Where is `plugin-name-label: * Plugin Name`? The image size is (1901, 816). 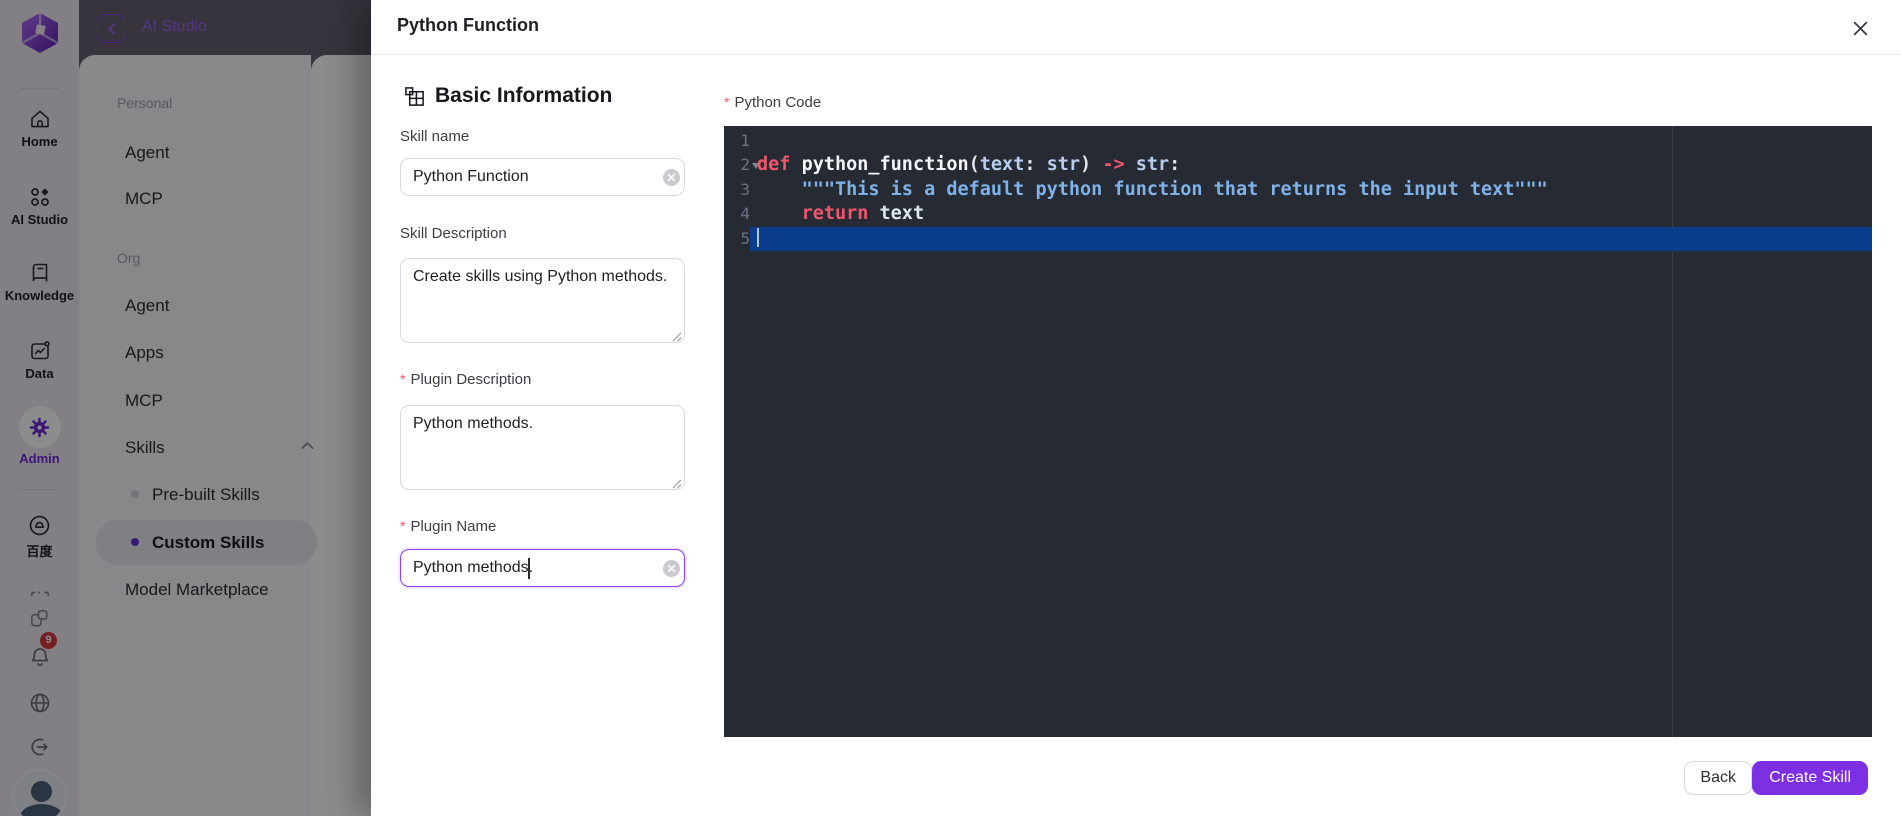
plugin-name-label: * Plugin Name is located at coordinates (448, 526).